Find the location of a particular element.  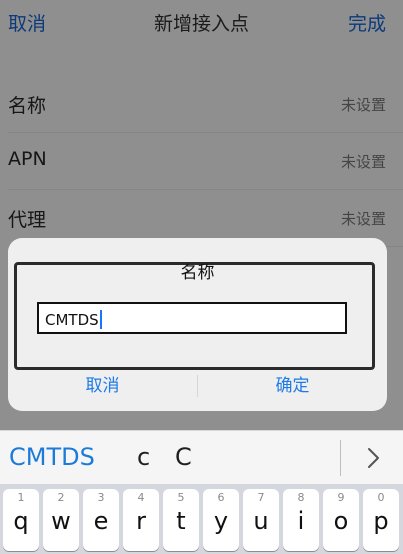

settings-row-name: 名称 未设置 is located at coordinates (205, 104).